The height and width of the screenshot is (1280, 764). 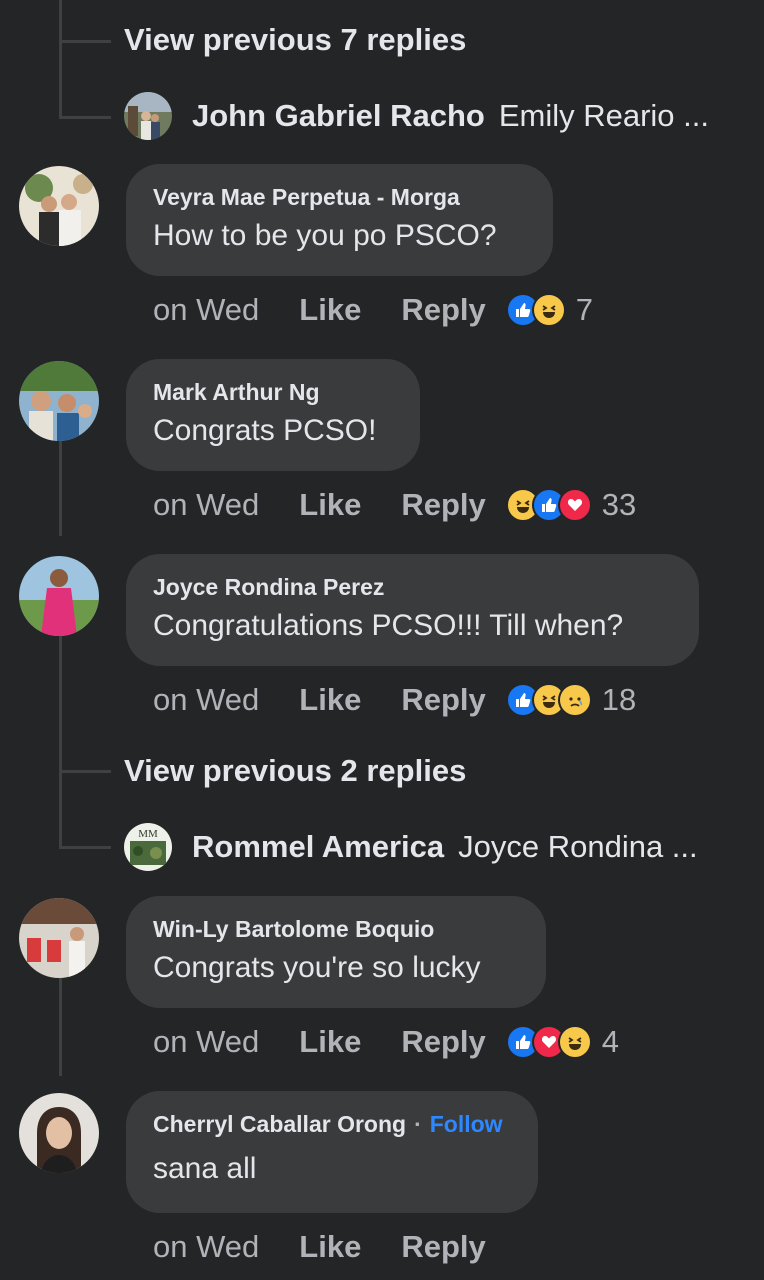 I want to click on comment-text: Congrats PCSO!, so click(x=265, y=430).